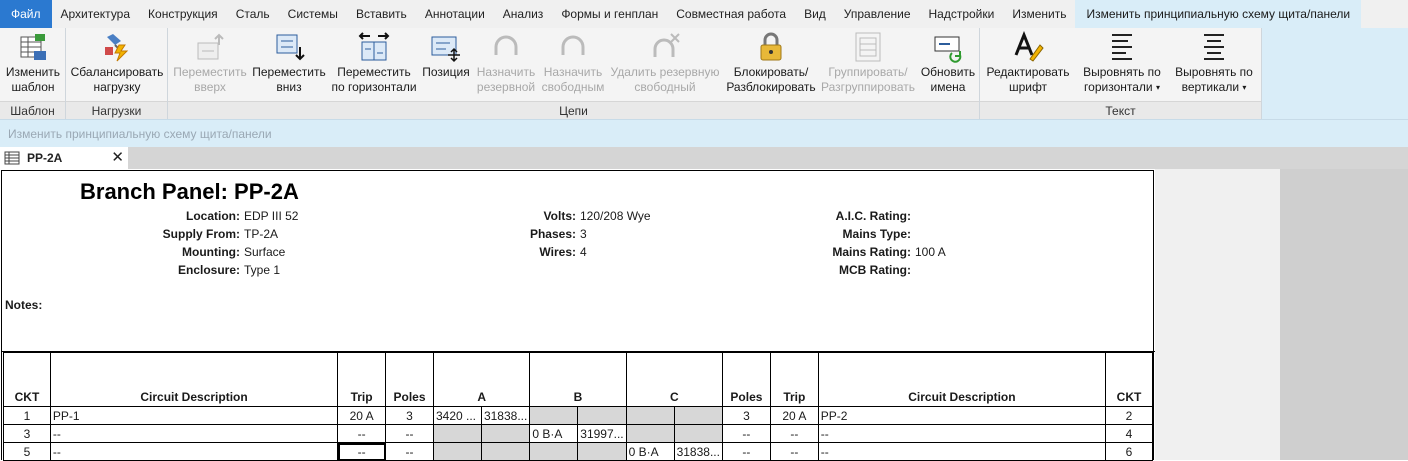  What do you see at coordinates (746, 379) in the screenshot?
I see `column-header-poles-right: Poles` at bounding box center [746, 379].